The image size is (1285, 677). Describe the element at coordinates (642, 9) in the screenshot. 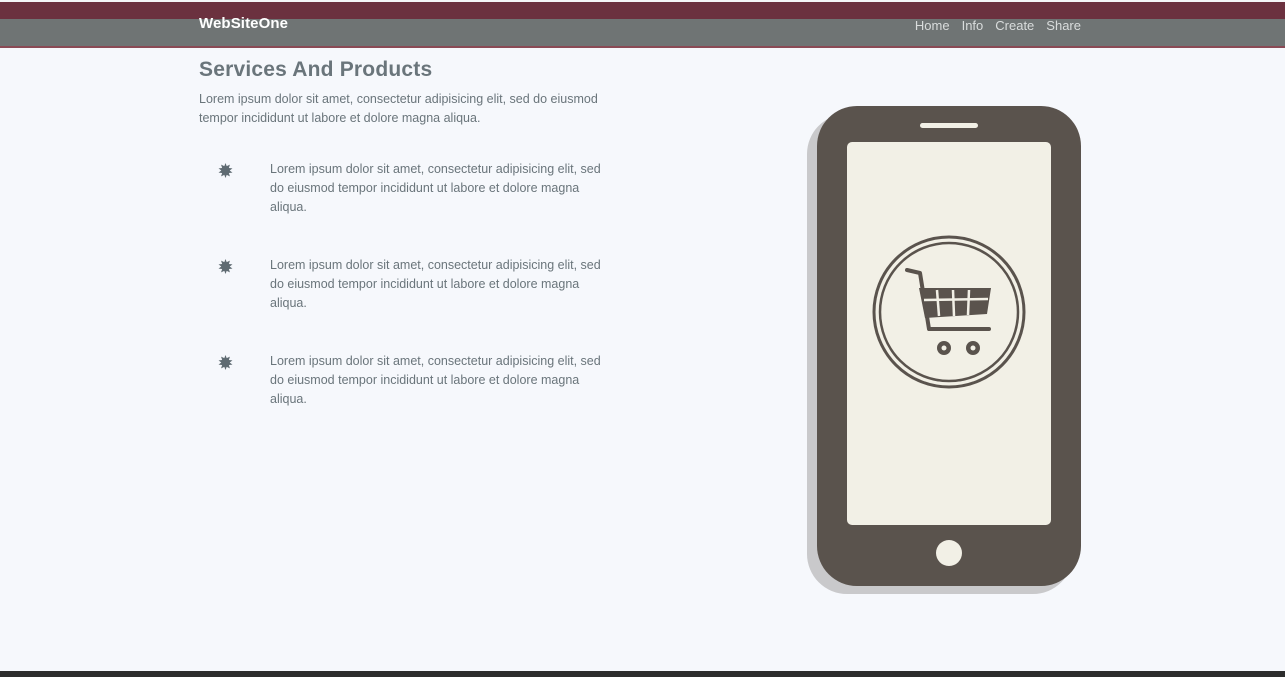

I see `top-accent-stripe` at that location.